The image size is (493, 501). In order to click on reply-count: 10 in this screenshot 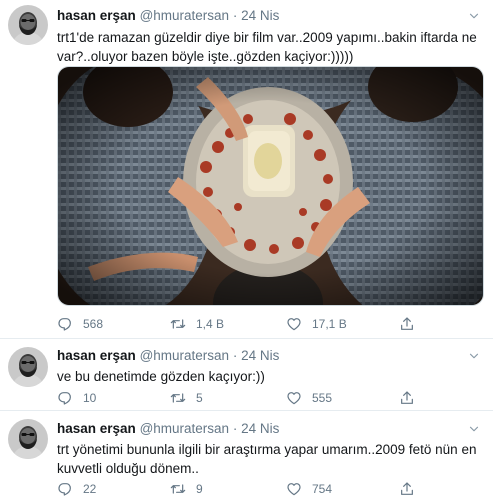, I will do `click(90, 398)`.